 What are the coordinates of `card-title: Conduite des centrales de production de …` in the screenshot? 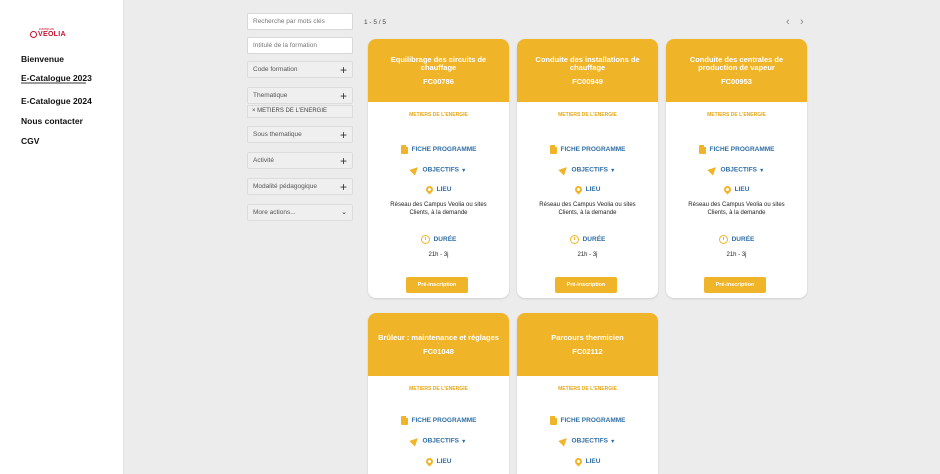 It's located at (736, 63).